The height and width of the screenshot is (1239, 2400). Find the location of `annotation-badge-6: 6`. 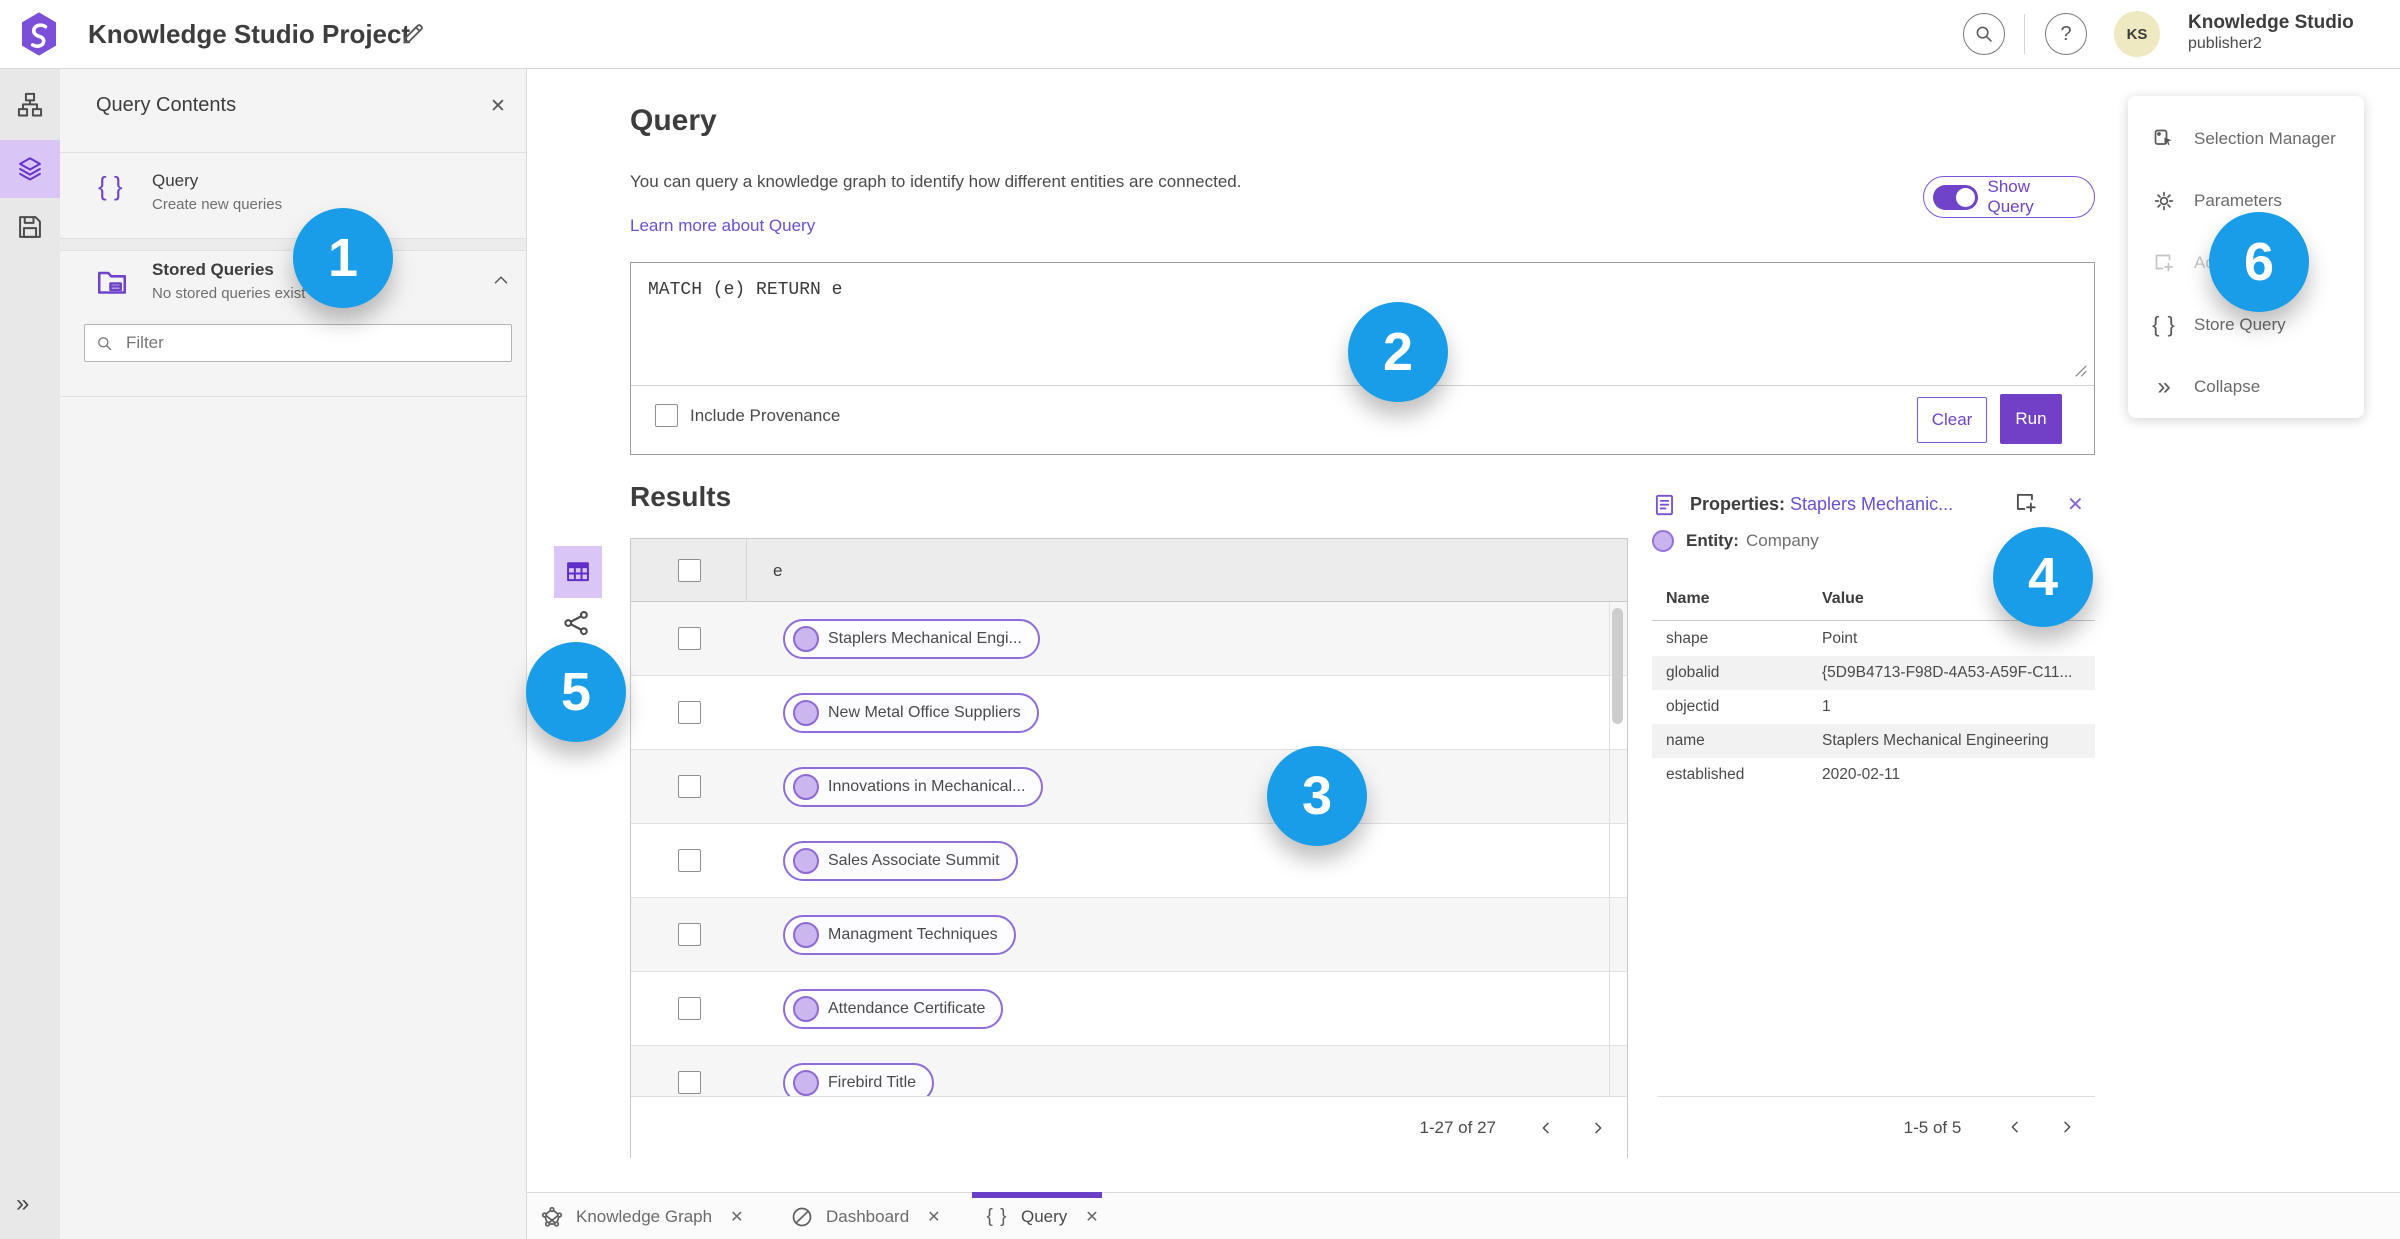

annotation-badge-6: 6 is located at coordinates (2259, 262).